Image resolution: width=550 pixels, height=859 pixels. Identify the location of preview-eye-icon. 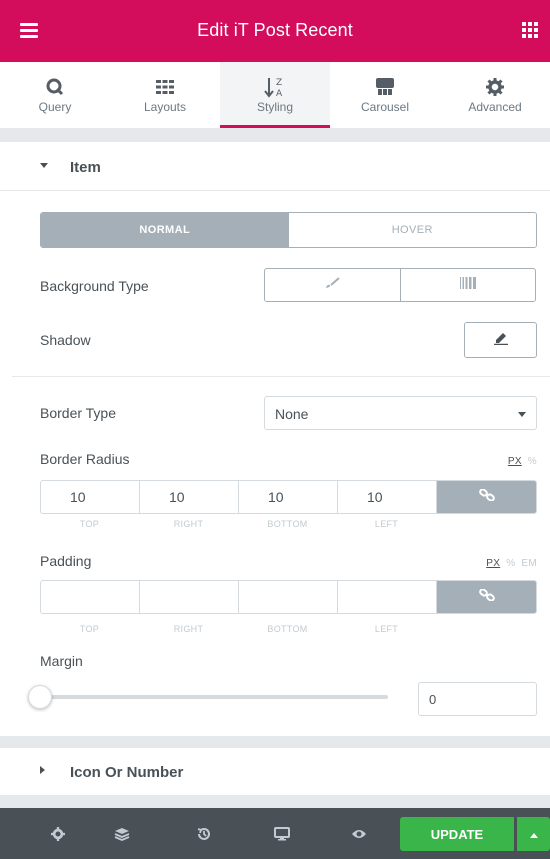
(359, 834).